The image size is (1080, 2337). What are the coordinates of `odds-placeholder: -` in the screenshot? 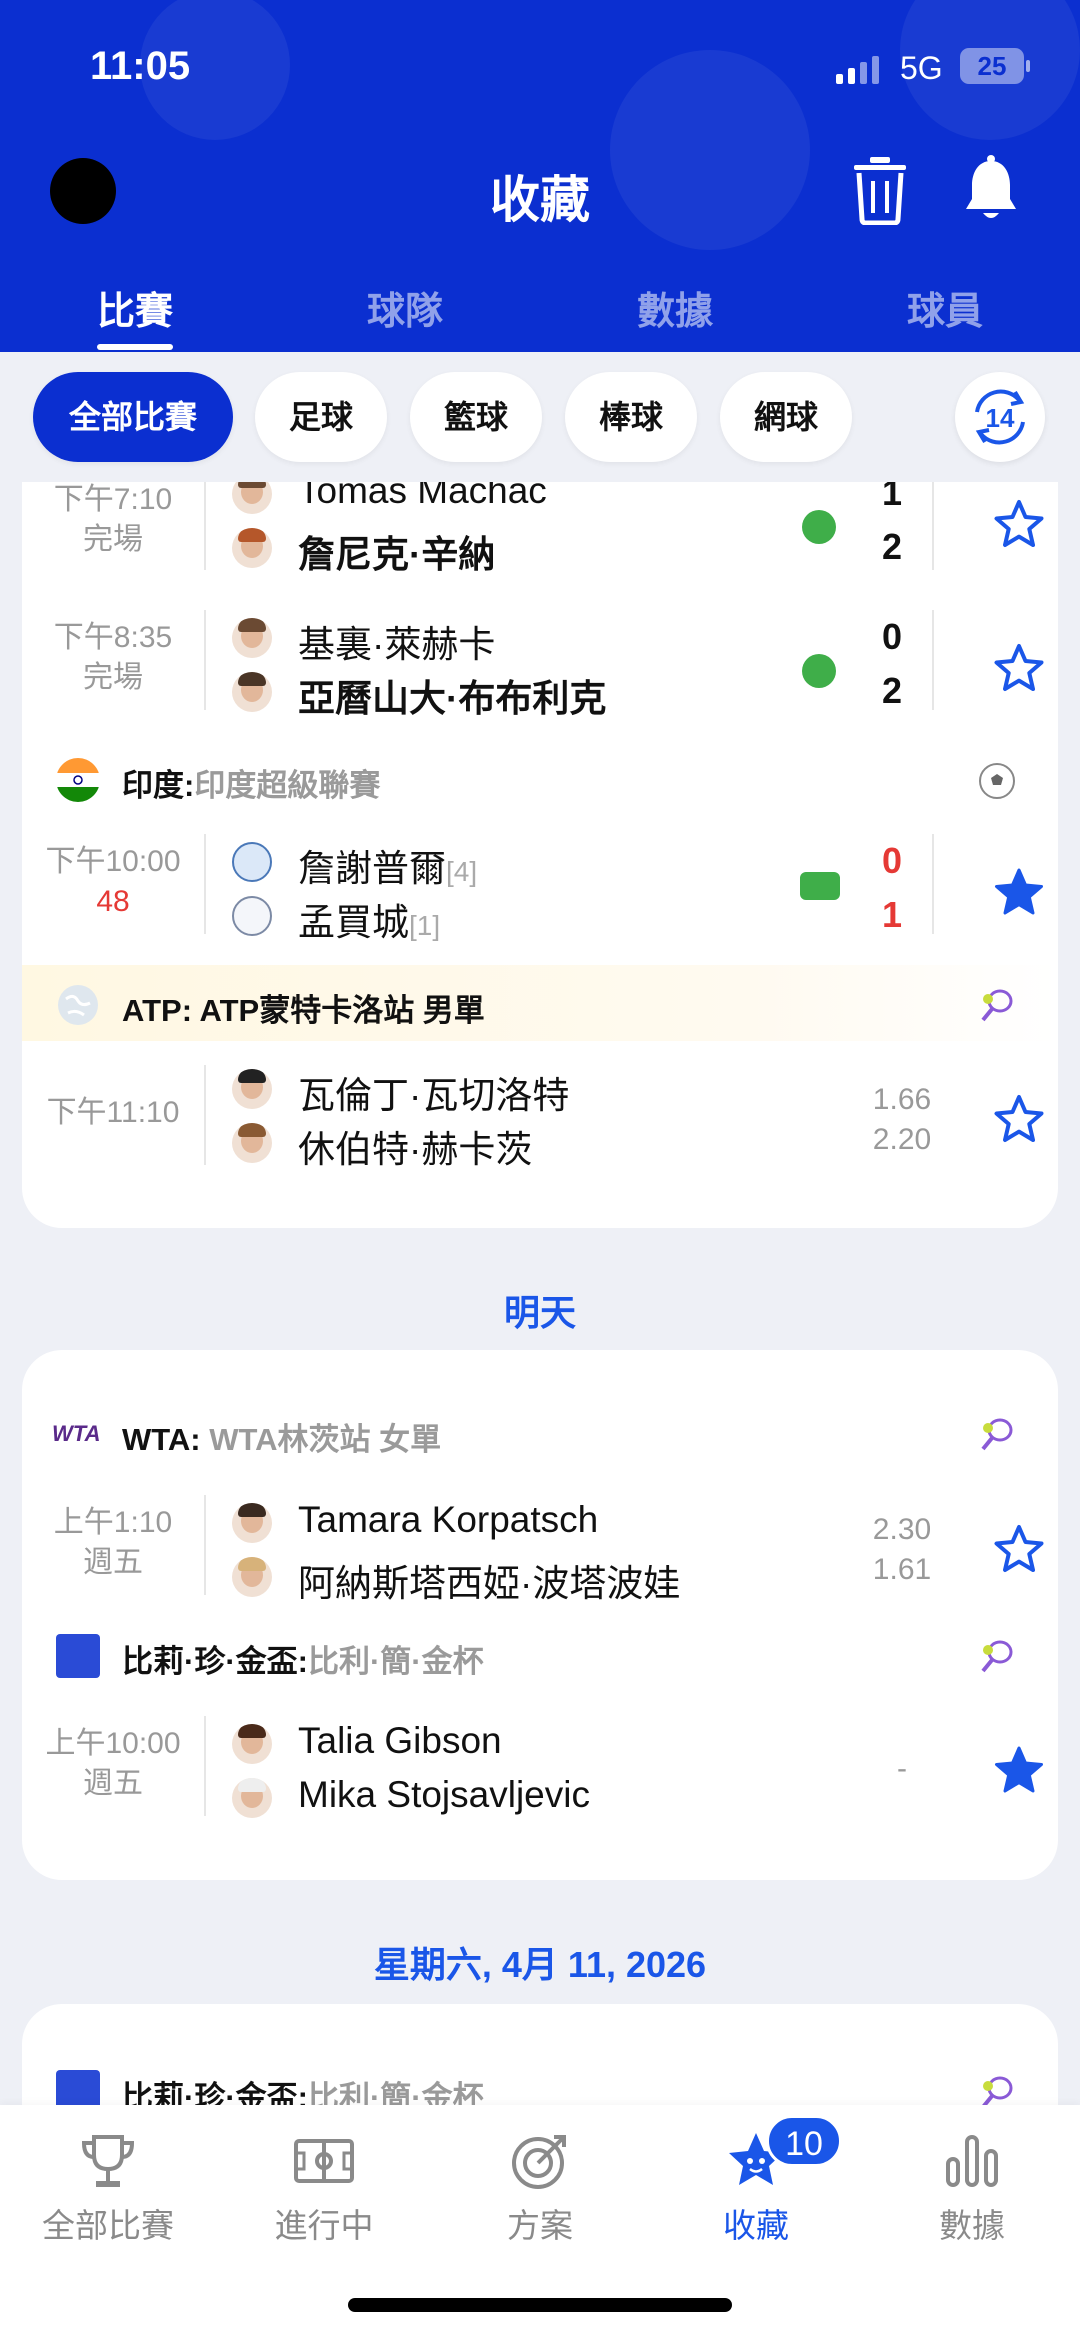 It's located at (902, 1768).